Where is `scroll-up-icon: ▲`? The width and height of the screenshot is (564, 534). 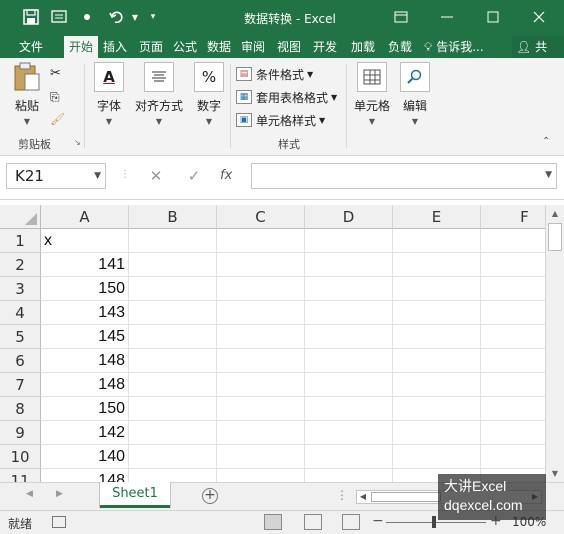 scroll-up-icon: ▲ is located at coordinates (555, 214).